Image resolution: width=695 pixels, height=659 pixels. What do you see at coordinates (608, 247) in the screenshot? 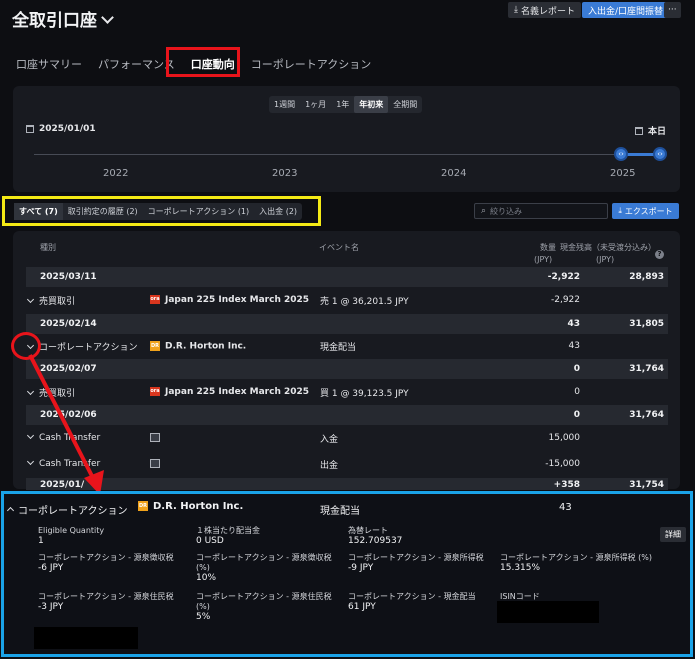
I see `column-header-cash: 現金残高（未受渡分込み）` at bounding box center [608, 247].